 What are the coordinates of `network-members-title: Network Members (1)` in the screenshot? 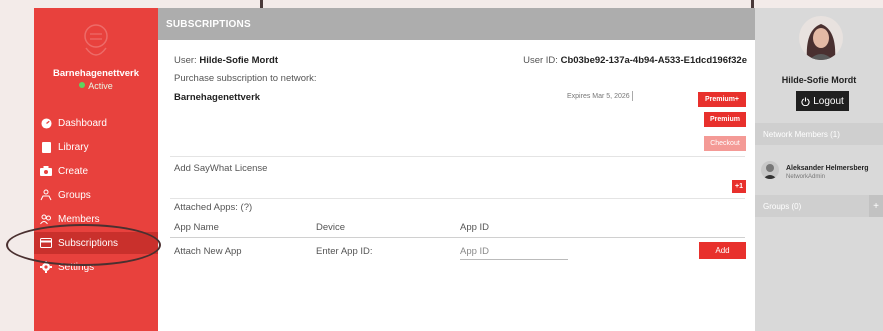 It's located at (801, 134).